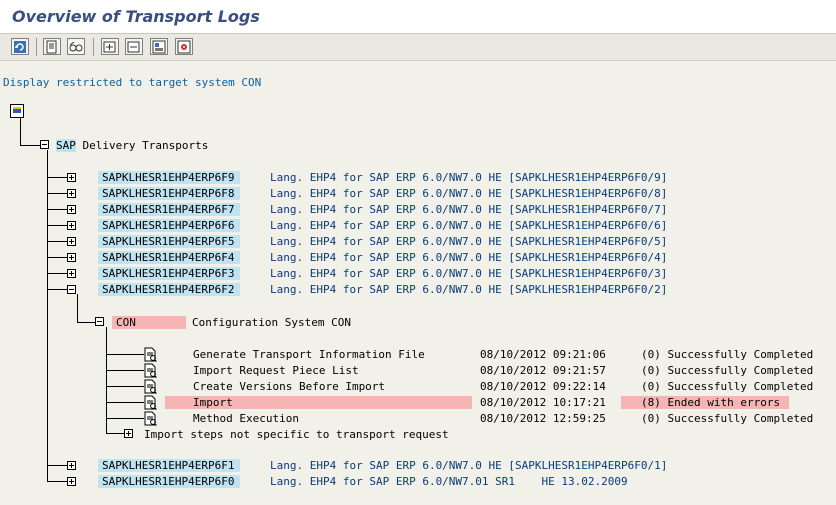  What do you see at coordinates (169, 225) in the screenshot?
I see `transport-id: SAPKLHESR1EHP4ERP6F6` at bounding box center [169, 225].